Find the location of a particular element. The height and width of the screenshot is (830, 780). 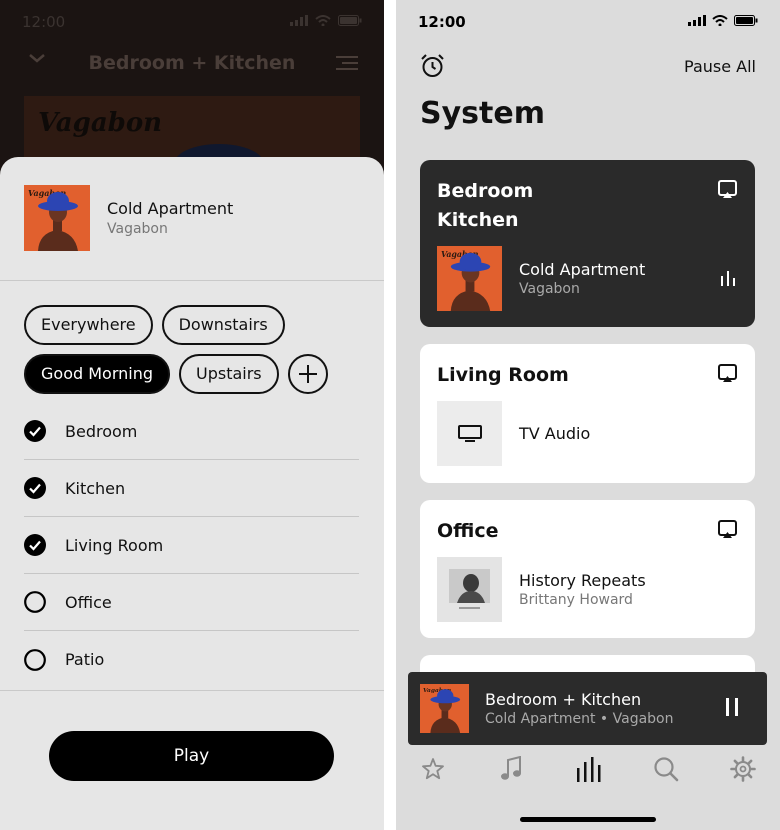

pause-icon is located at coordinates (732, 707).